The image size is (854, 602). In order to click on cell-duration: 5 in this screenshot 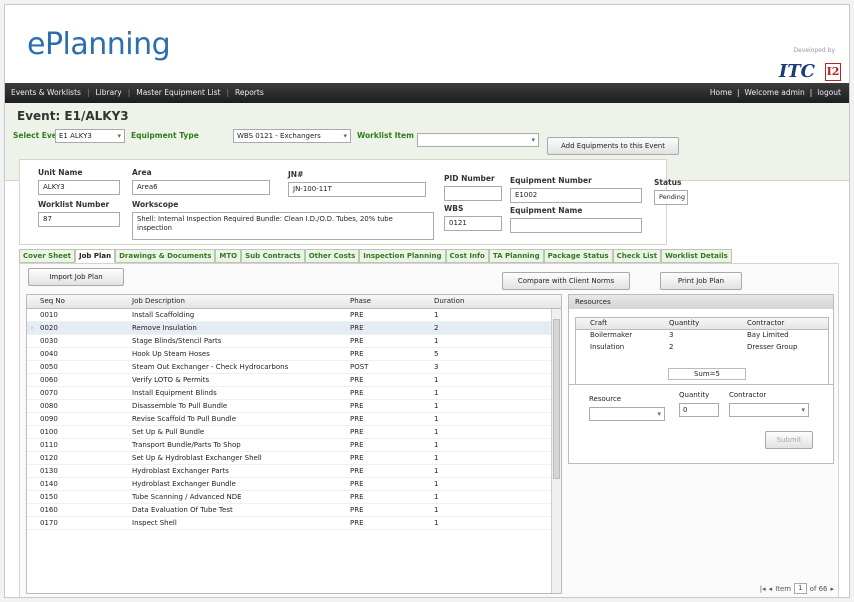, I will do `click(436, 354)`.